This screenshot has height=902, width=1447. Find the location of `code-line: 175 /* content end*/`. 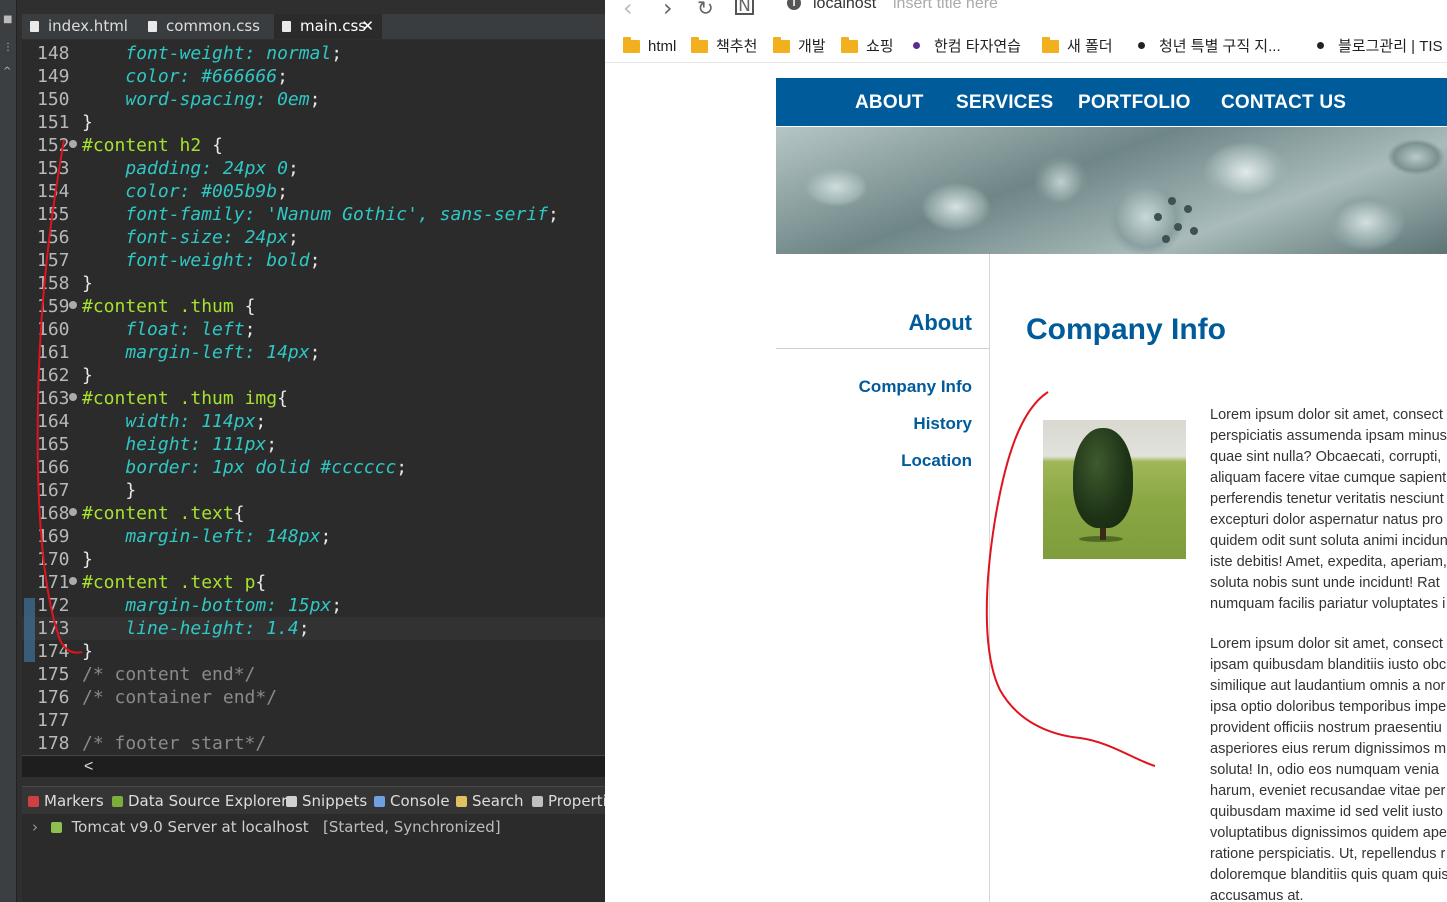

code-line: 175 /* content end*/ is located at coordinates (313, 674).